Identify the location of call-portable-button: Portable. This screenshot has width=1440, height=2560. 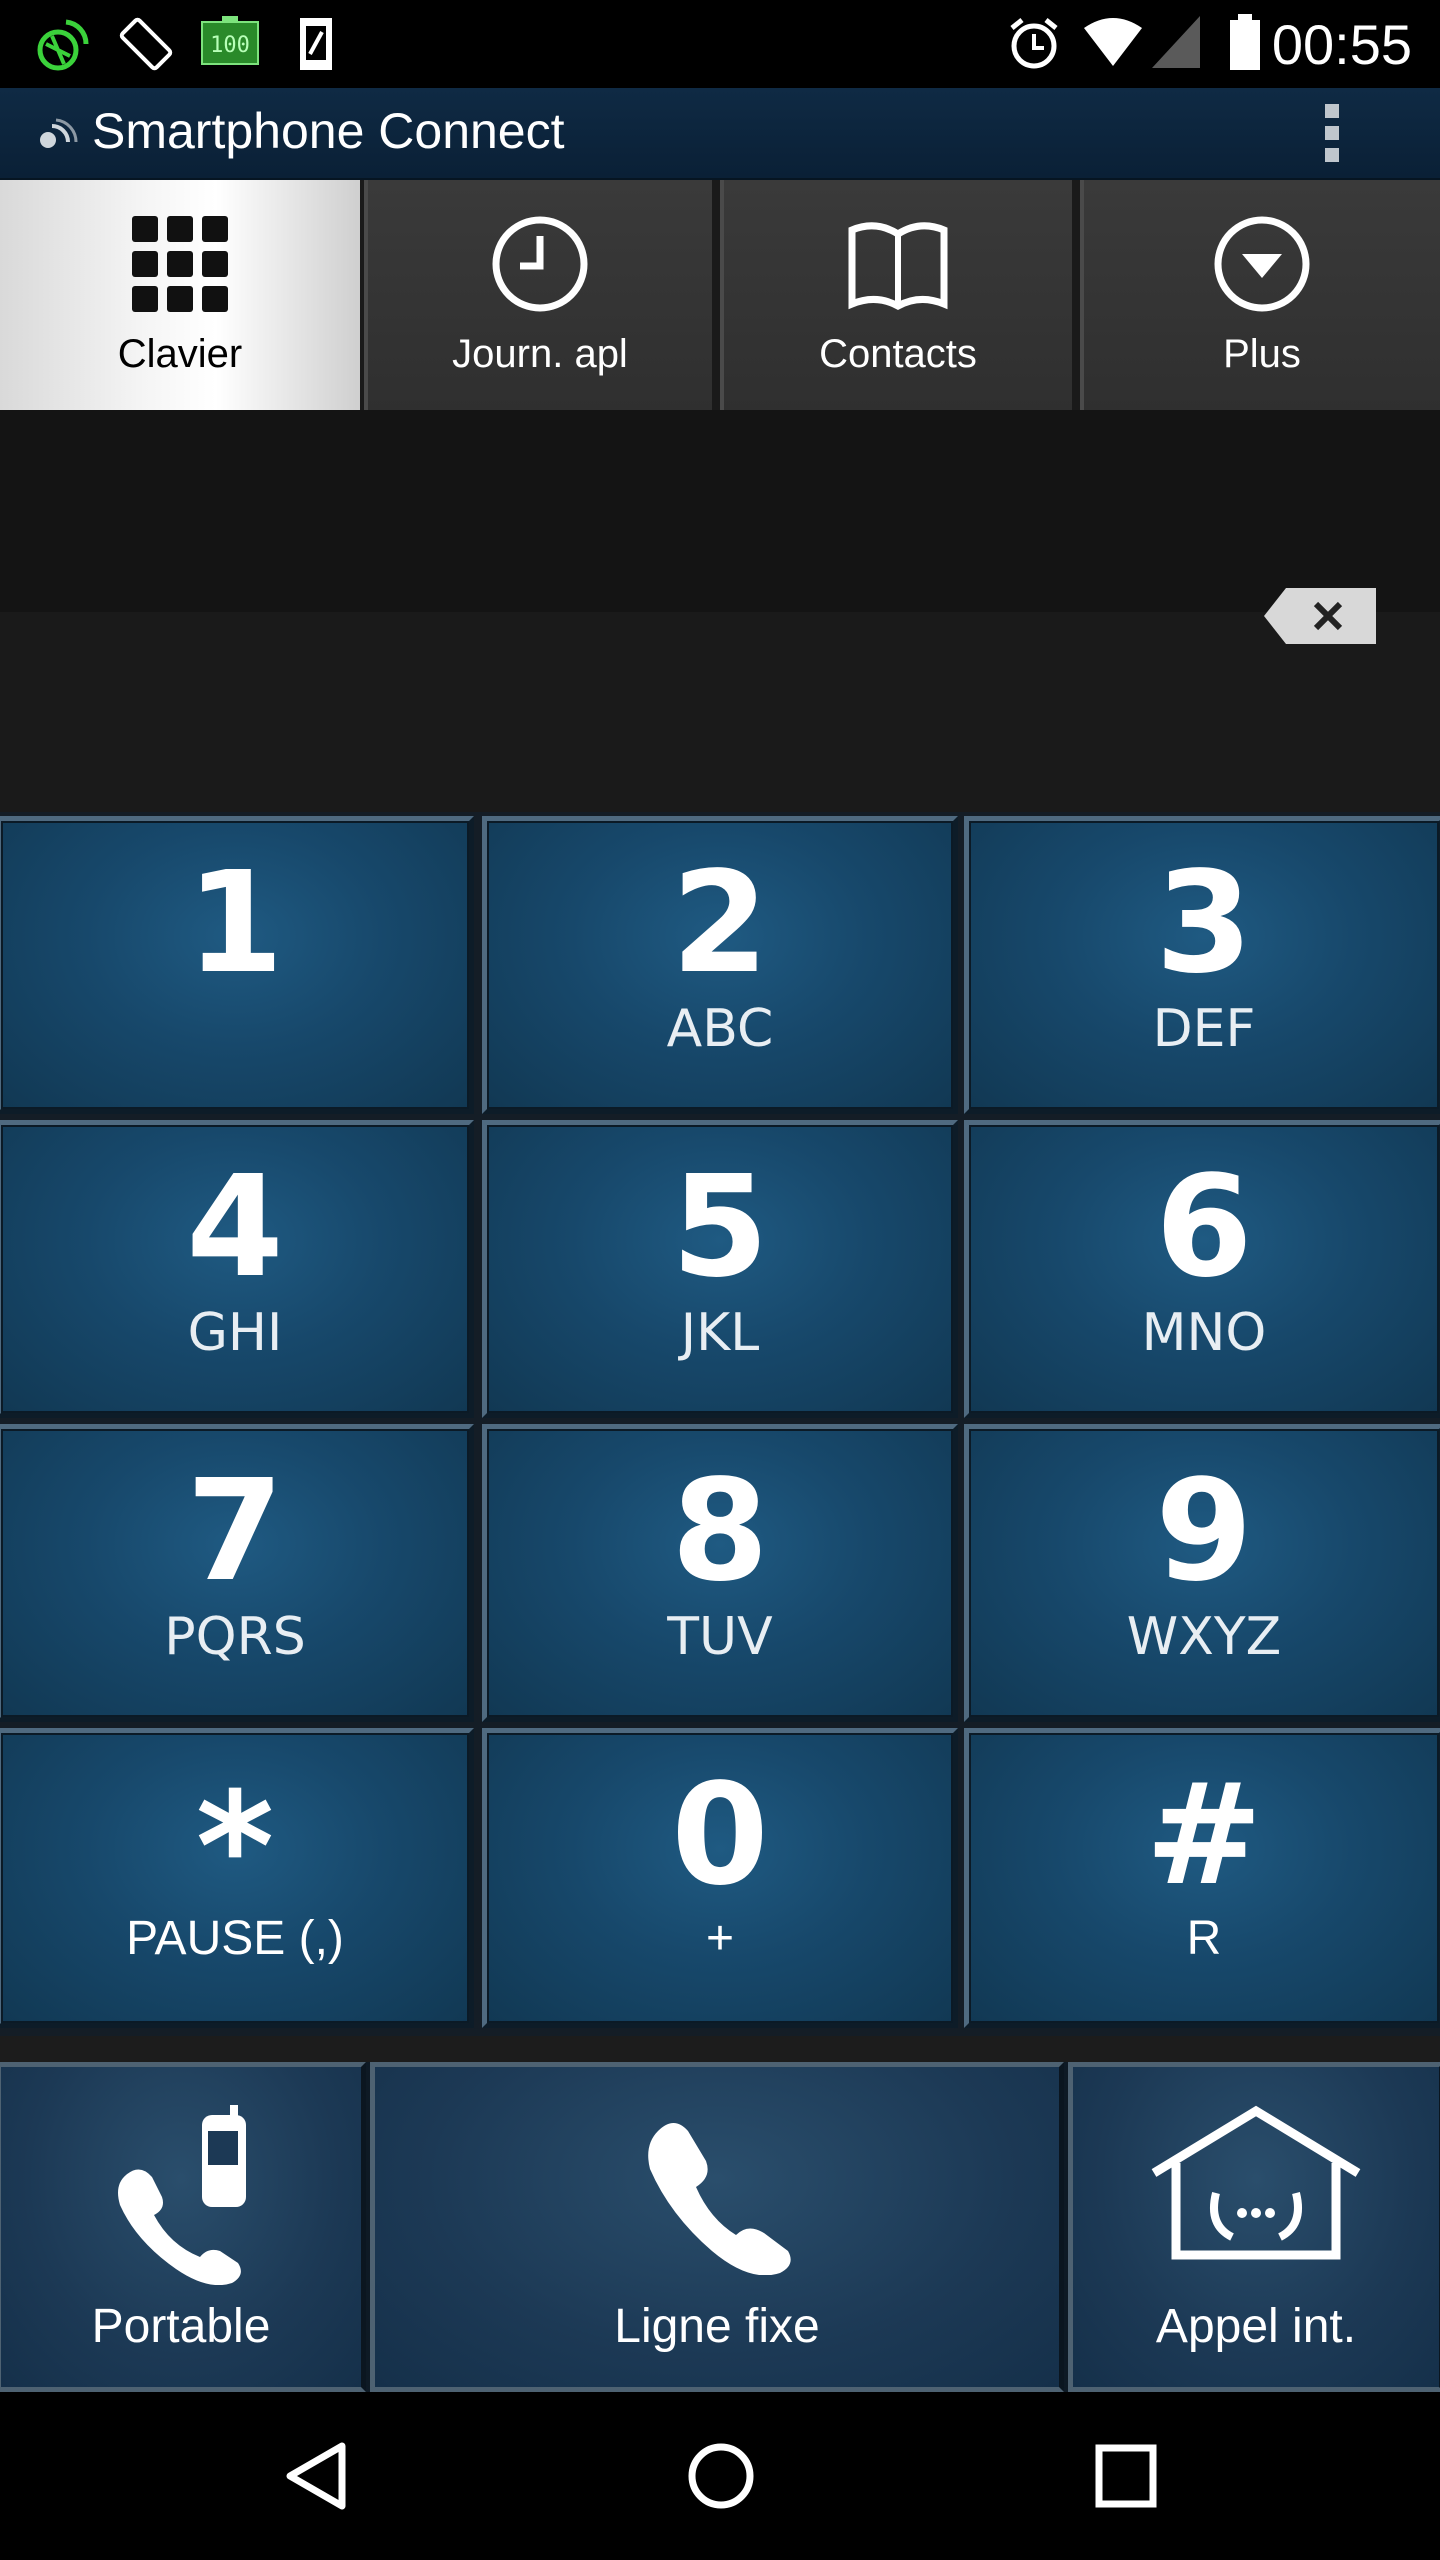
(183, 2227).